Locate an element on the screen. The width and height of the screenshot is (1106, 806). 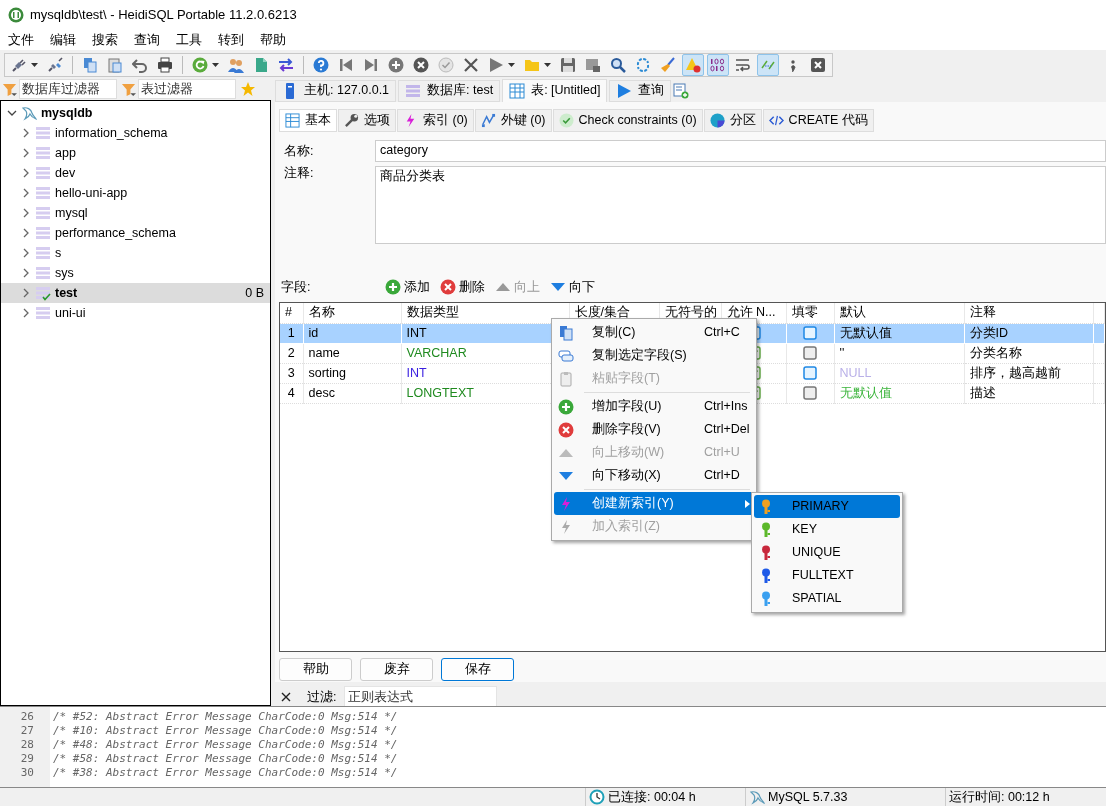
folder-icon is located at coordinates (532, 65).